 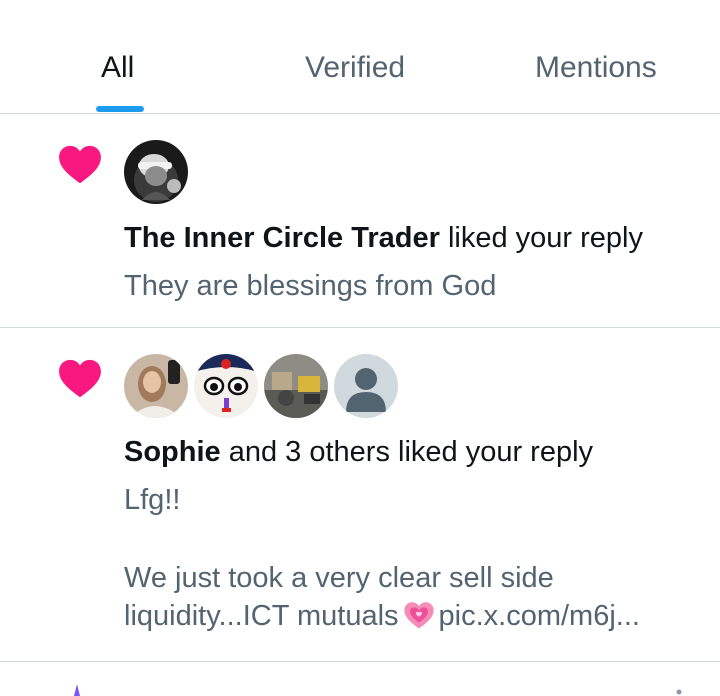 What do you see at coordinates (172, 452) in the screenshot?
I see `actor-name: Sophie` at bounding box center [172, 452].